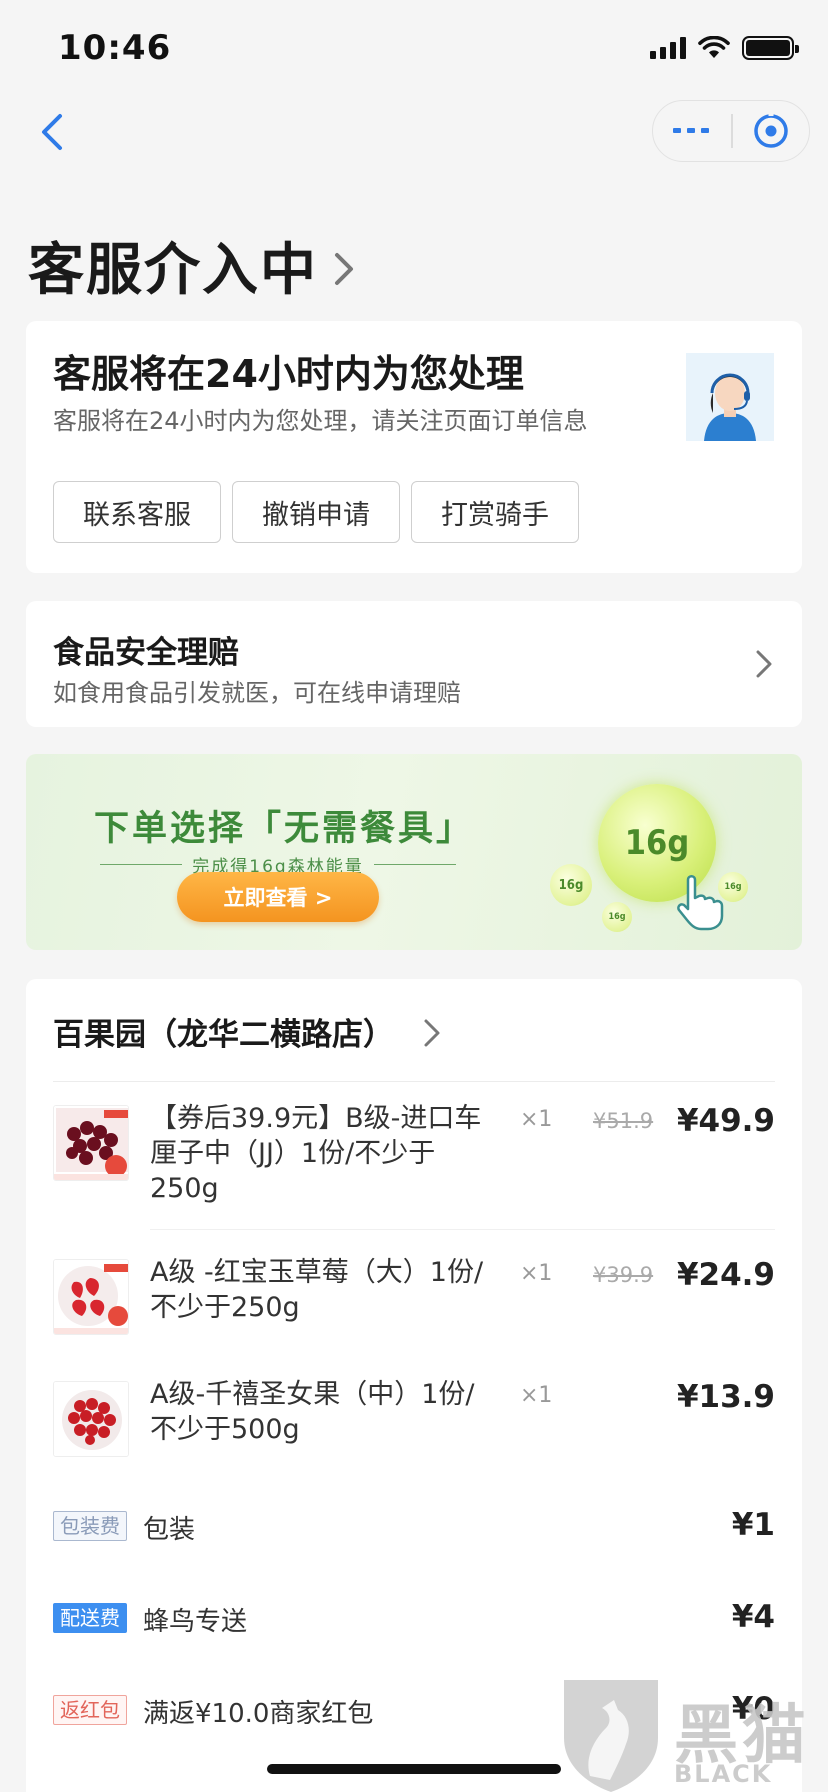 The width and height of the screenshot is (828, 1792). What do you see at coordinates (495, 512) in the screenshot?
I see `tip-rider-button: 打赏骑手` at bounding box center [495, 512].